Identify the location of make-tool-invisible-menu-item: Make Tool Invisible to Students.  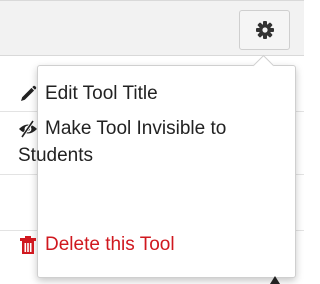
(133, 142).